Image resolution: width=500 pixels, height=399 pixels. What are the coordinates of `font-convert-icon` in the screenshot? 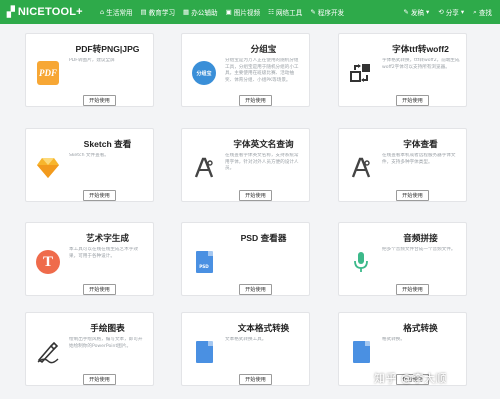 It's located at (361, 73).